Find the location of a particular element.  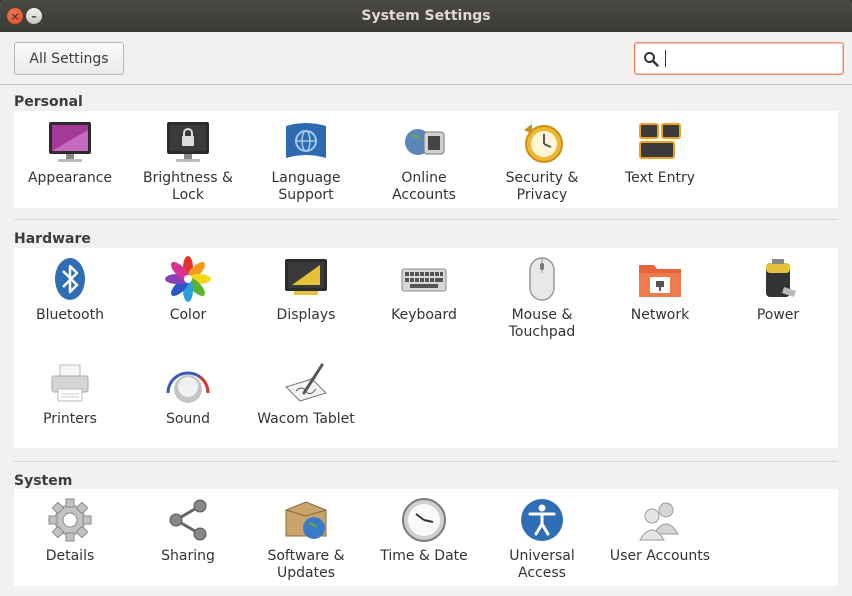

item-details: Details is located at coordinates (70, 530).